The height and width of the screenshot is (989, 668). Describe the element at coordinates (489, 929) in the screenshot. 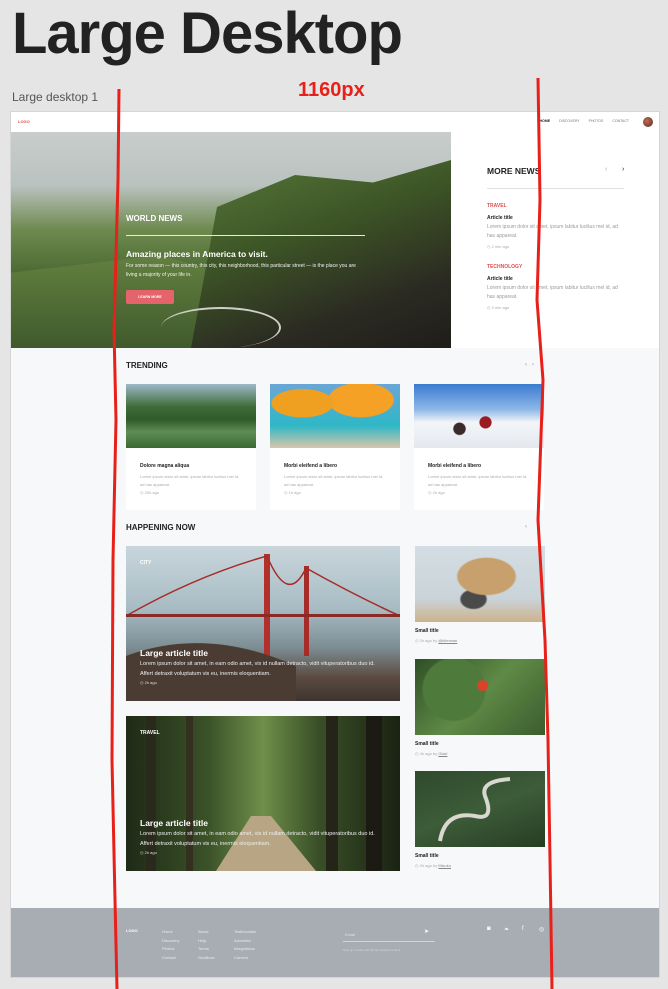

I see `instagram-icon: ◙` at that location.